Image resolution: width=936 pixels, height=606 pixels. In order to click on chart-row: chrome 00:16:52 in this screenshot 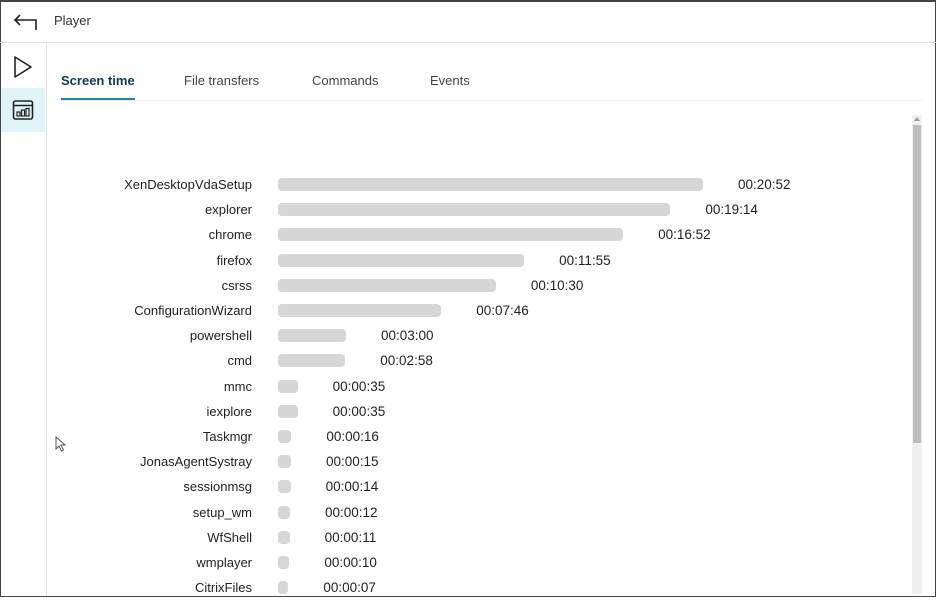, I will do `click(468, 240)`.